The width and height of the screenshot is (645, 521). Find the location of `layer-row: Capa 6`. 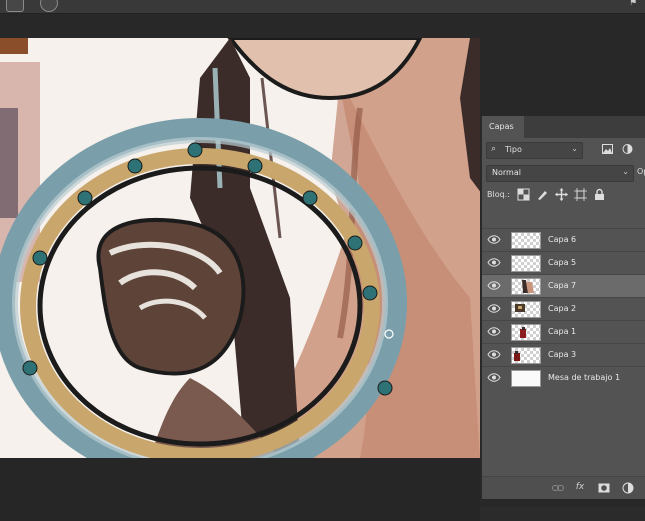

layer-row: Capa 6 is located at coordinates (563, 239).